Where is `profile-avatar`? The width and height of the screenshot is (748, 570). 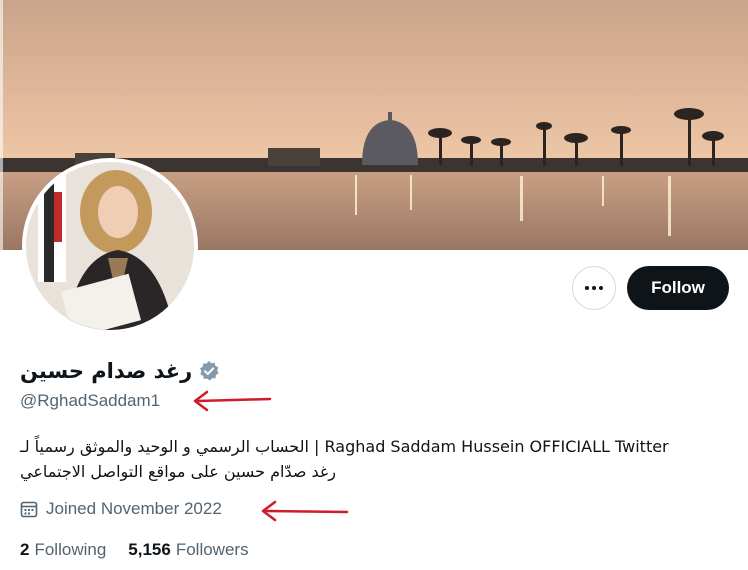
profile-avatar is located at coordinates (110, 246).